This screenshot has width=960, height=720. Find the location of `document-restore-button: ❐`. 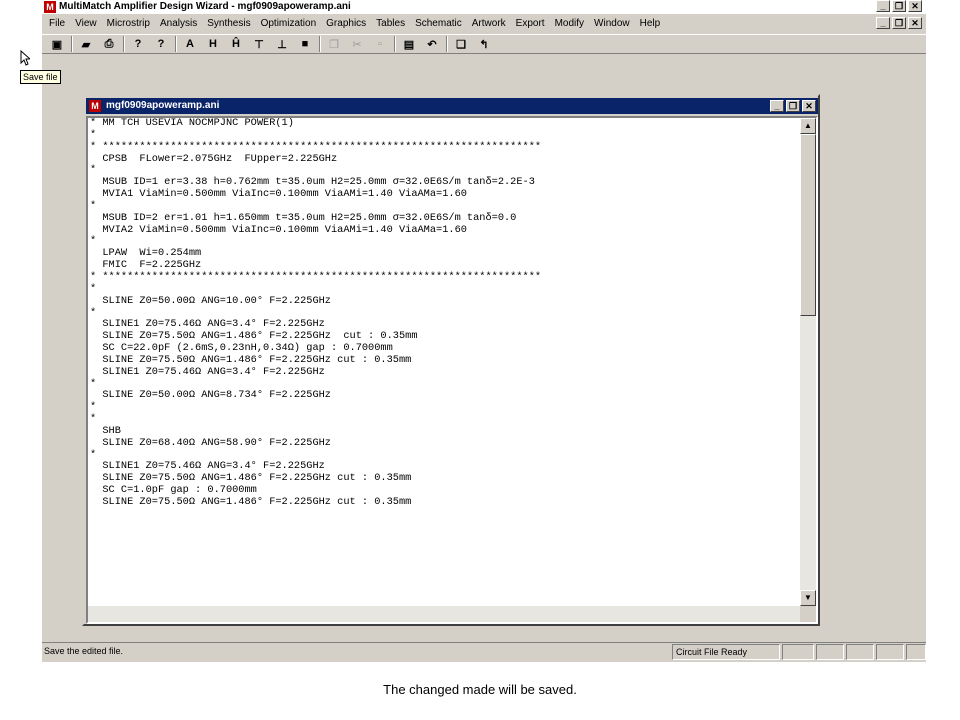

document-restore-button: ❐ is located at coordinates (793, 106).